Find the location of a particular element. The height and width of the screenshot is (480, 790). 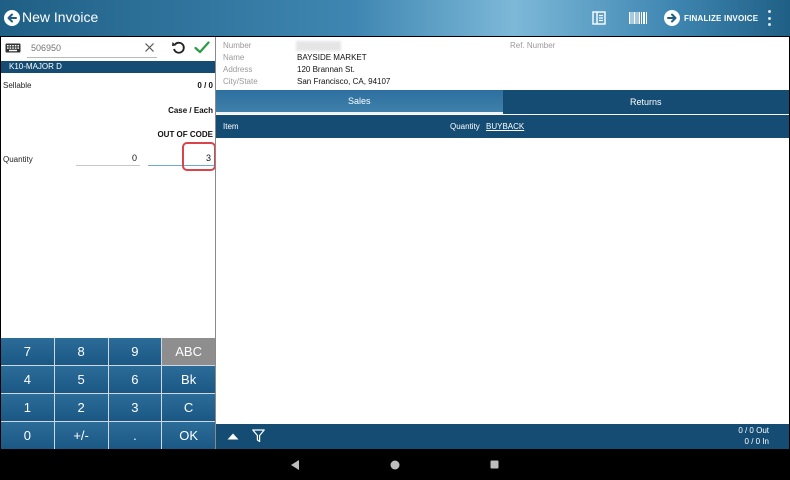

invoice-footer: 0 / 0 Out 0 / 0 In is located at coordinates (502, 436).